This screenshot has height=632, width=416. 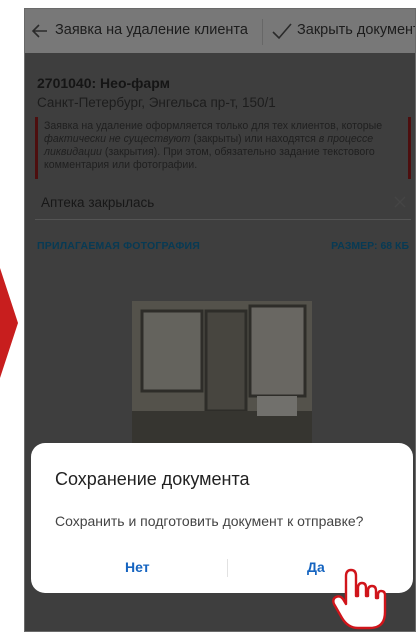 What do you see at coordinates (137, 567) in the screenshot?
I see `no-button: Нет` at bounding box center [137, 567].